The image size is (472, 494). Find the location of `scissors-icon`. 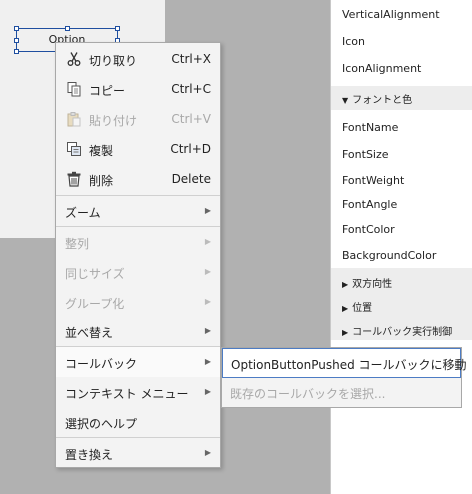

scissors-icon is located at coordinates (74, 59).